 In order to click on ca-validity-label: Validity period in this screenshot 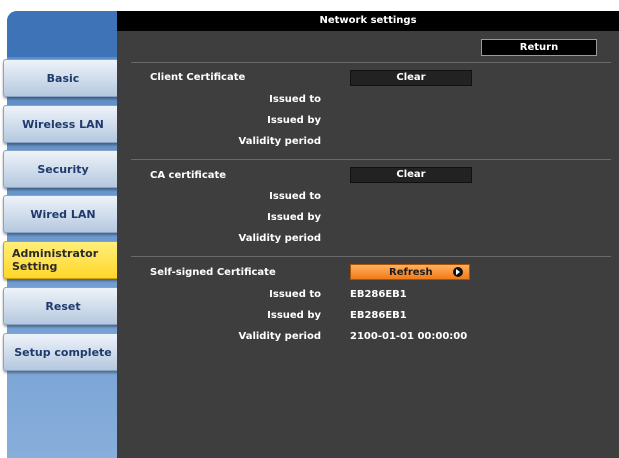, I will do `click(280, 238)`.